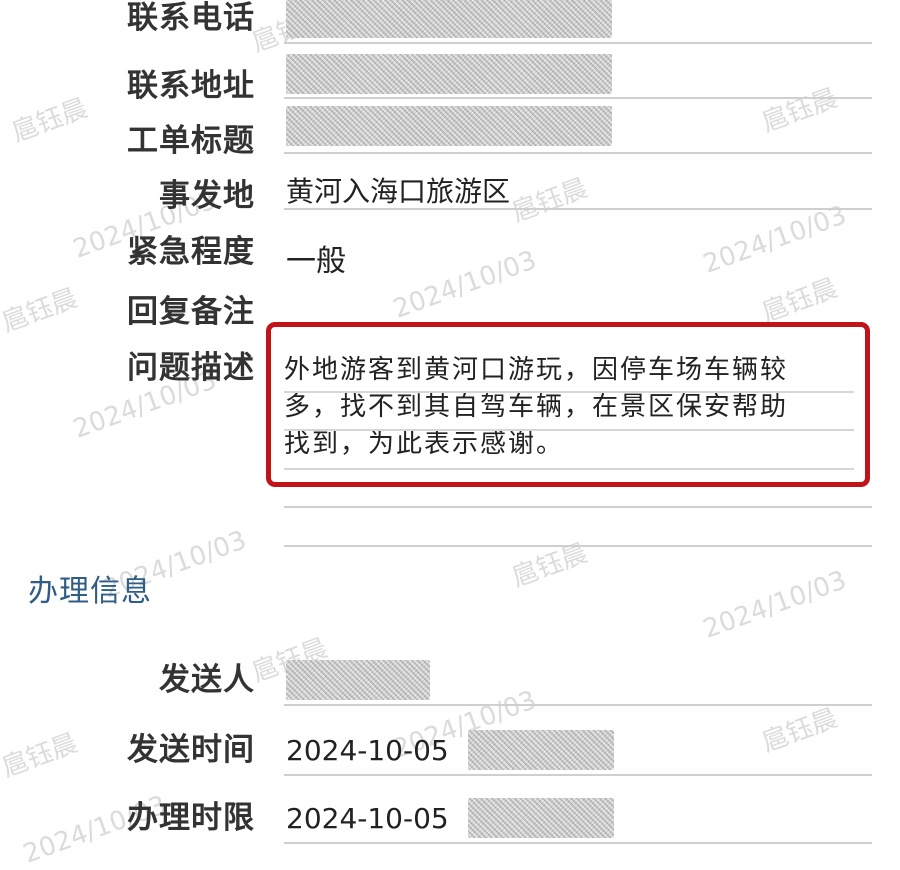 Image resolution: width=900 pixels, height=870 pixels. I want to click on field-label-urgency: 紧急程度, so click(191, 252).